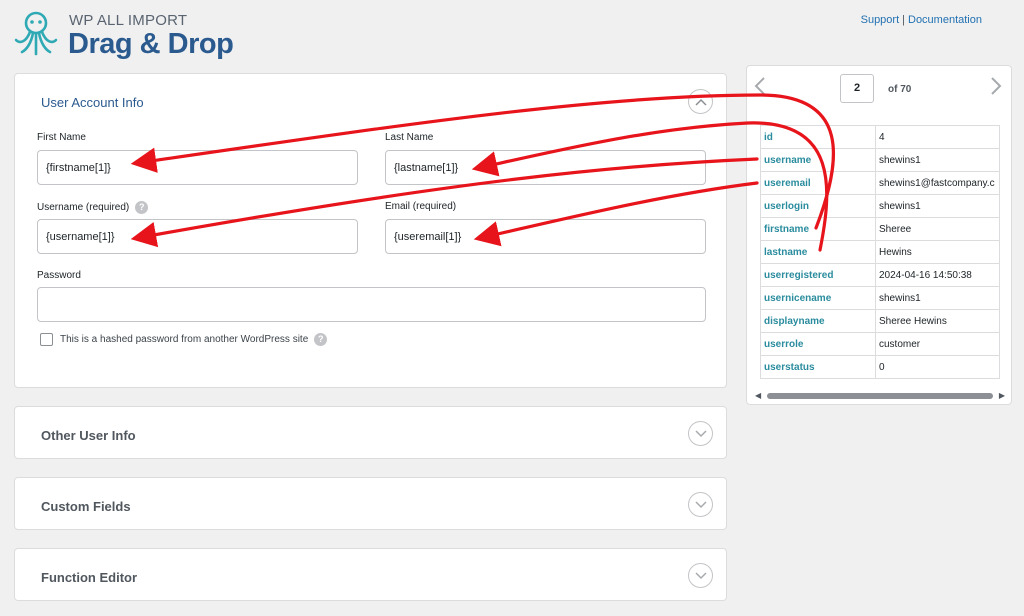 The width and height of the screenshot is (1024, 616). I want to click on table-row: userstatus 0, so click(880, 367).